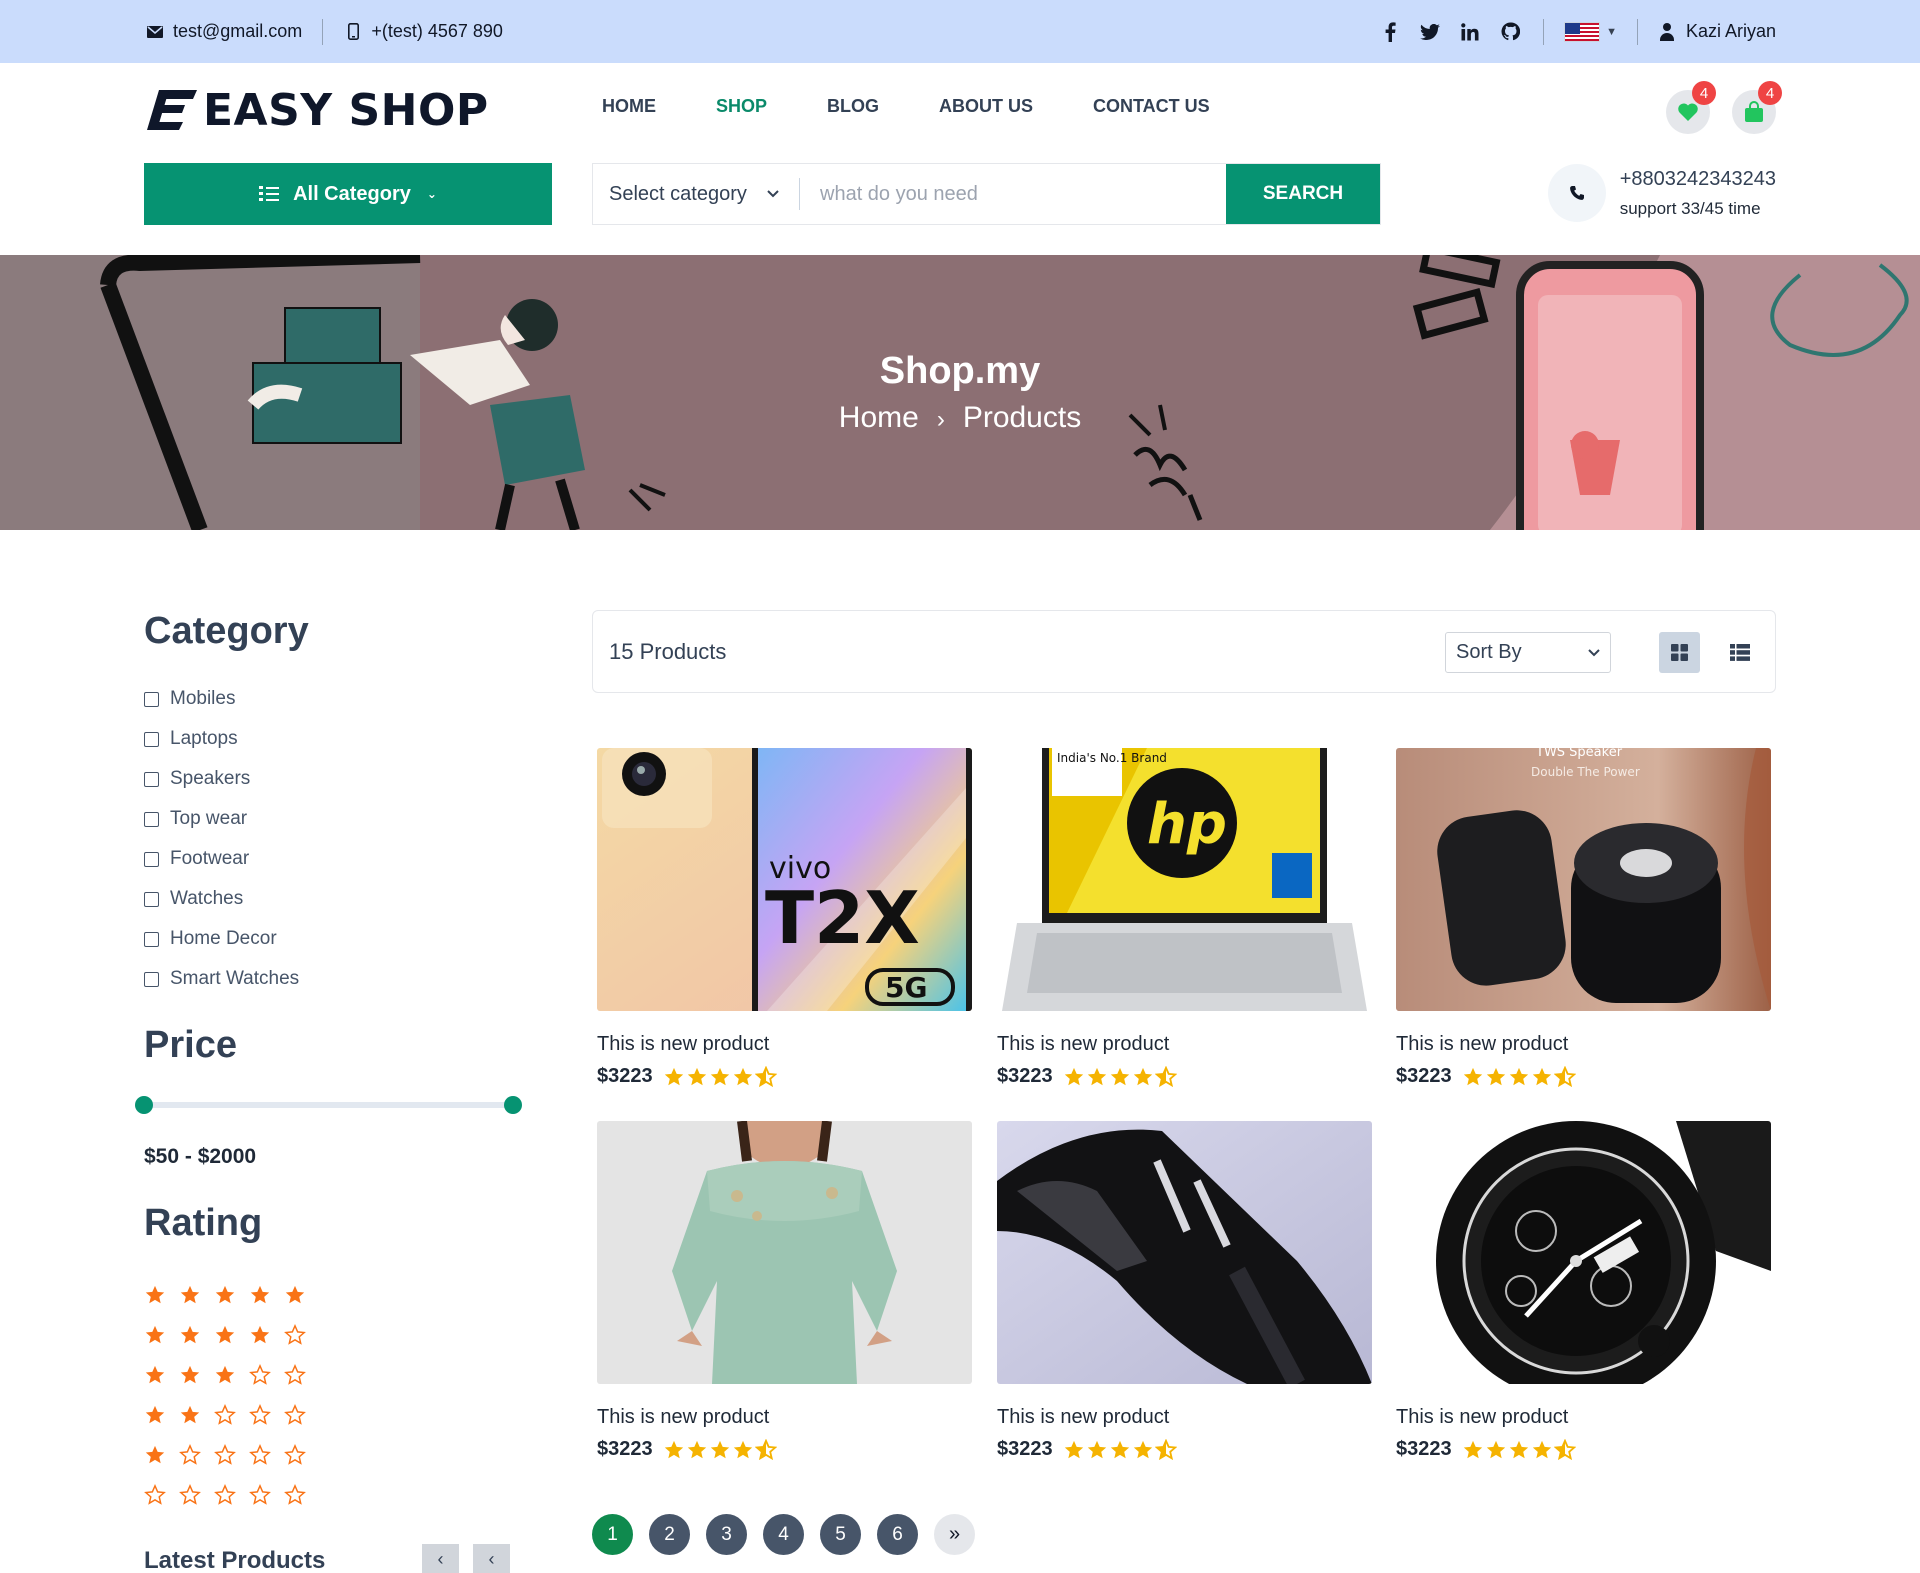  Describe the element at coordinates (1528, 652) in the screenshot. I see `sort-select: Sort By` at that location.